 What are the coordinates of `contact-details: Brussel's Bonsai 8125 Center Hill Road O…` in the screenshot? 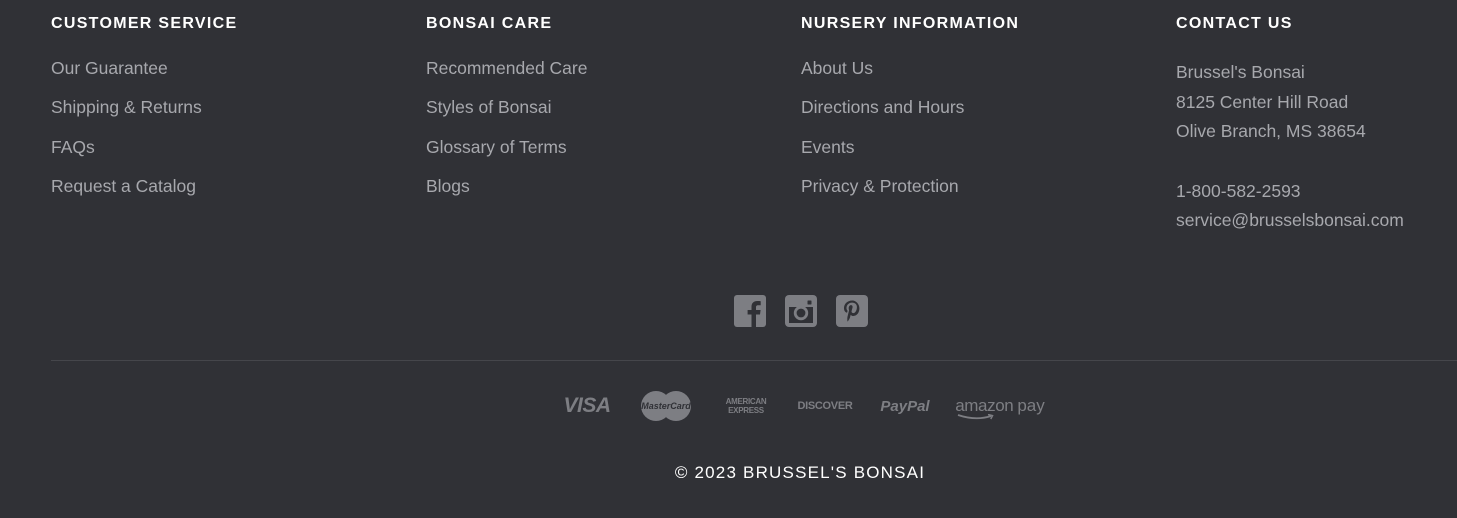 It's located at (1290, 147).